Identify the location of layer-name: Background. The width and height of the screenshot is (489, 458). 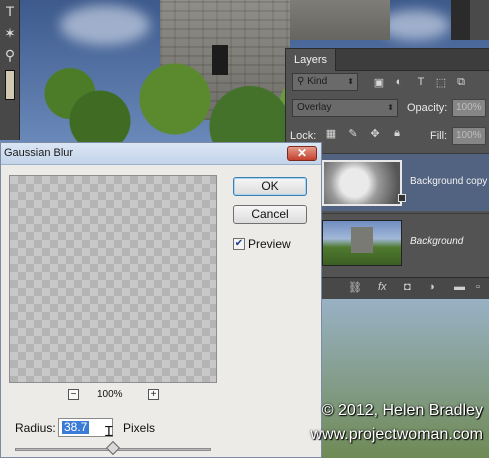
(437, 241).